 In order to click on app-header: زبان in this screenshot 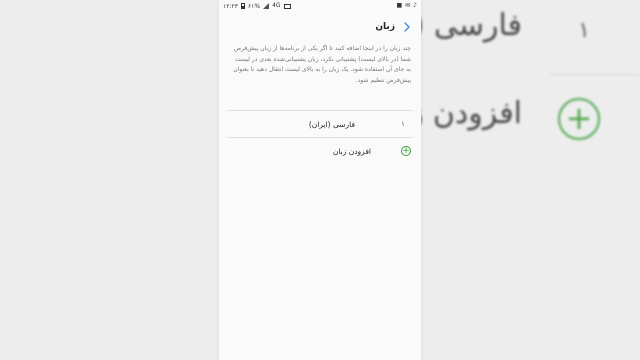, I will do `click(320, 27)`.